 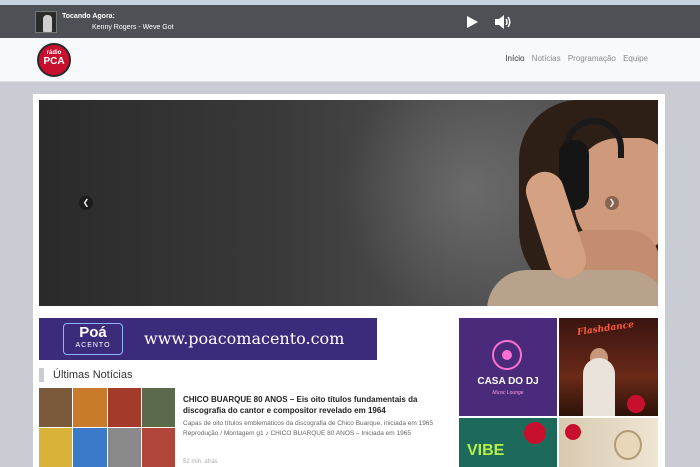 I want to click on vibe-text: VIBE, so click(x=486, y=450).